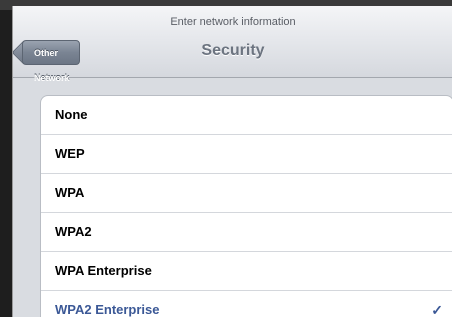 This screenshot has width=452, height=317. Describe the element at coordinates (51, 61) in the screenshot. I see `other-network-back-button: Other Network` at that location.